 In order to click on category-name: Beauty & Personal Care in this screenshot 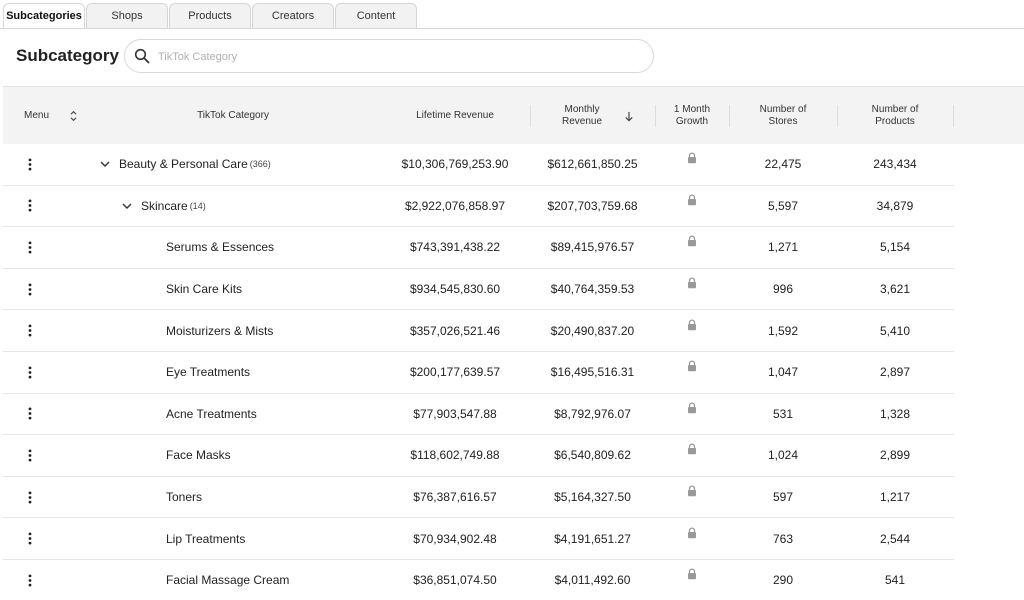, I will do `click(183, 164)`.